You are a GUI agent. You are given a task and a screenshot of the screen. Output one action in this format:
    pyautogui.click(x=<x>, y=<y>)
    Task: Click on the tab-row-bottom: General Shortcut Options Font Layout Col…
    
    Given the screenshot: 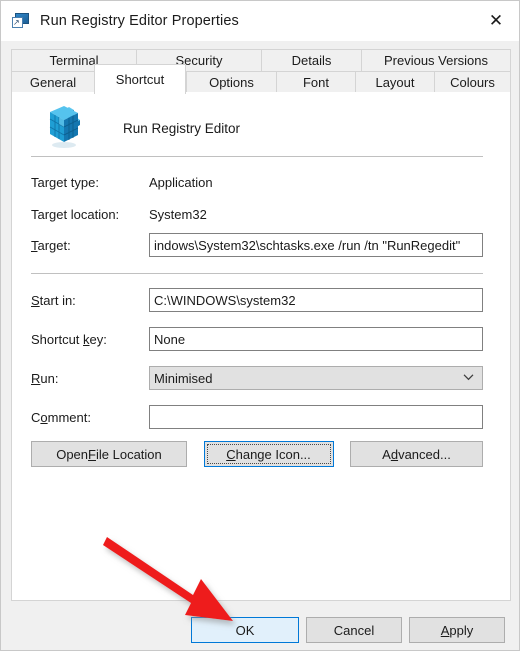 What is the action you would take?
    pyautogui.click(x=261, y=79)
    